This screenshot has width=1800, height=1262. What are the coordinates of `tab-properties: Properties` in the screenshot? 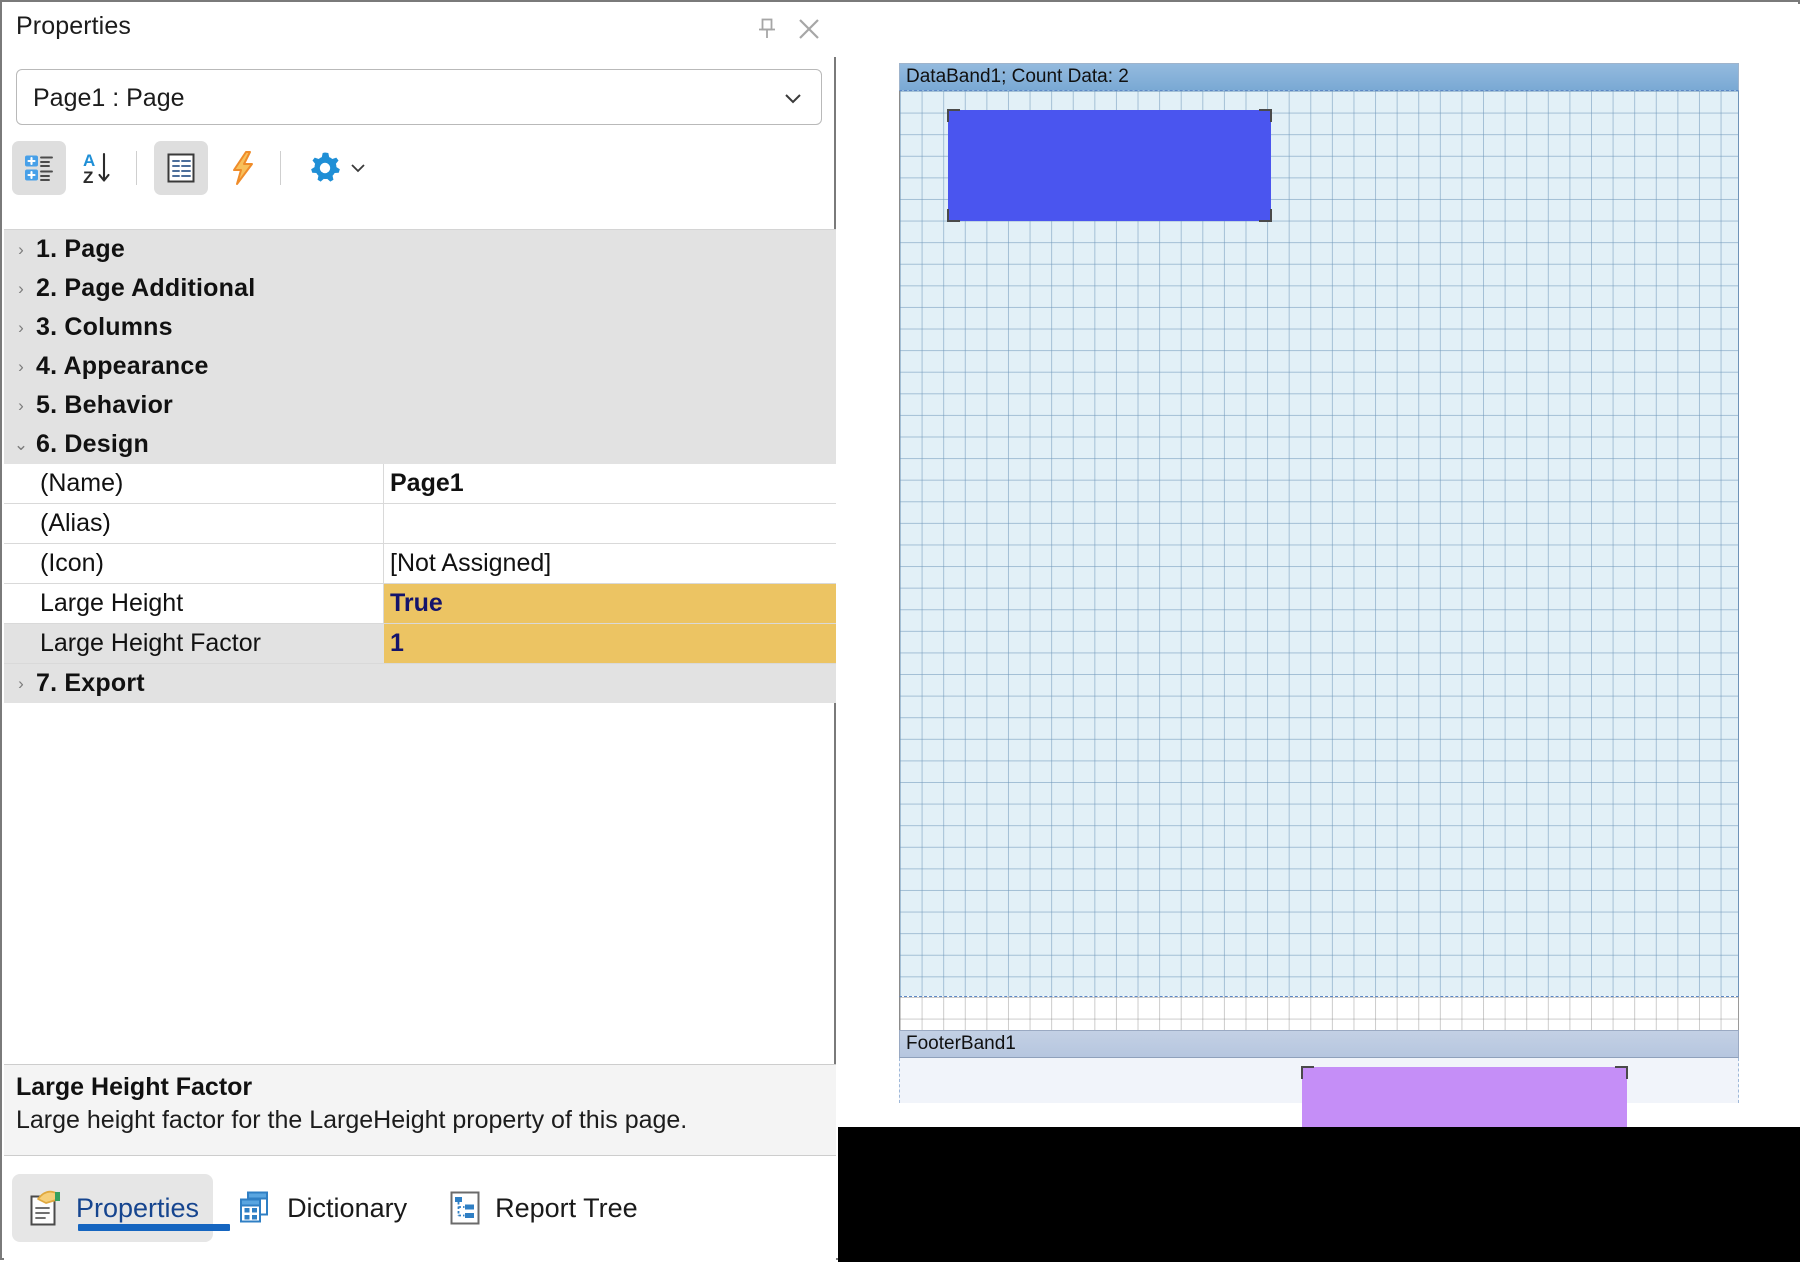 It's located at (121, 1208).